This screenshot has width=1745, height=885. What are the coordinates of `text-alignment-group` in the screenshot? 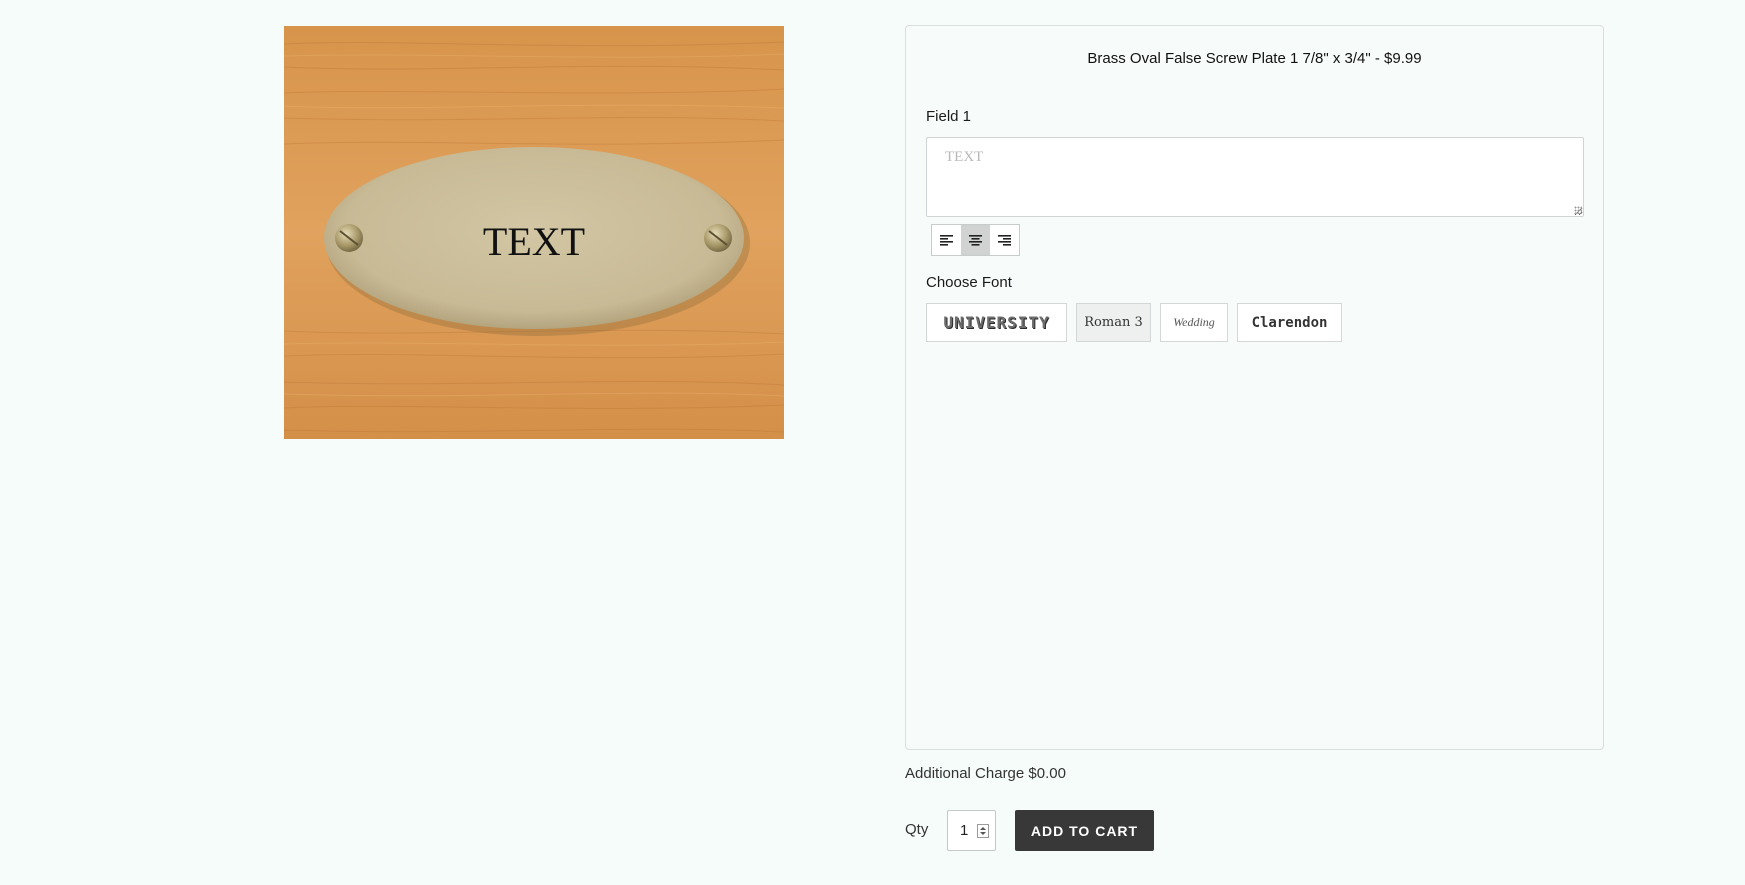 It's located at (975, 240).